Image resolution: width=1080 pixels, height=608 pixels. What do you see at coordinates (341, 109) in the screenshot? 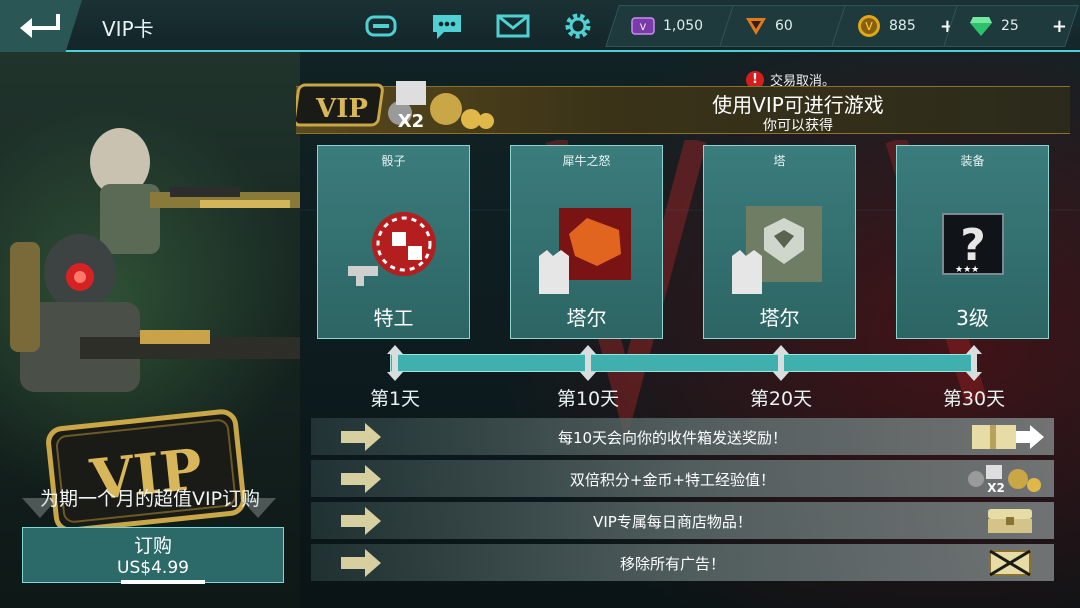
I see `badge-text: VIP` at bounding box center [341, 109].